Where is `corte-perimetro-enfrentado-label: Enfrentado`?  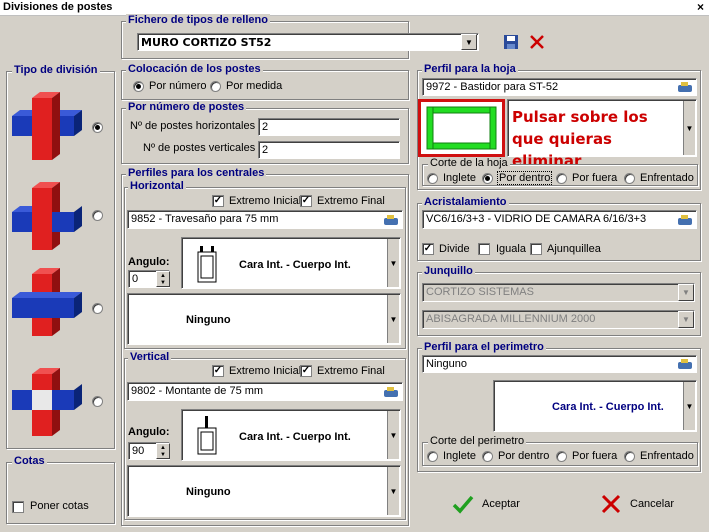
corte-perimetro-enfrentado-label: Enfrentado is located at coordinates (667, 456).